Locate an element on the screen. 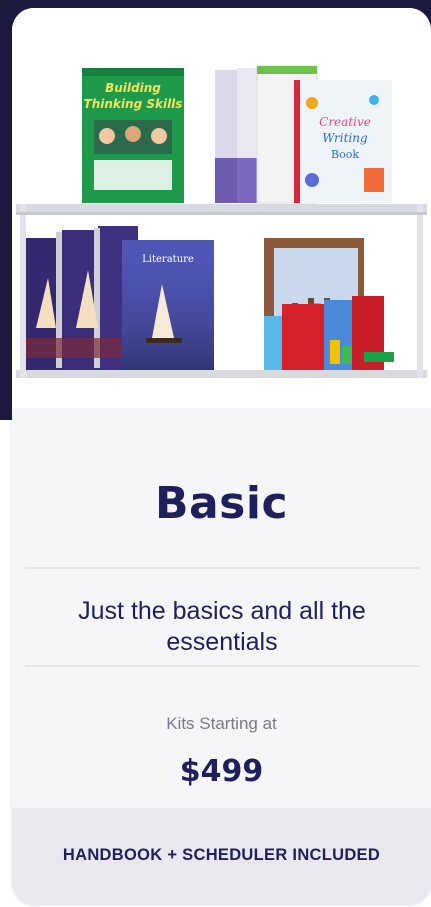 The width and height of the screenshot is (431, 907). book-creative-writing: Creative Writing Book is located at coordinates (343, 141).